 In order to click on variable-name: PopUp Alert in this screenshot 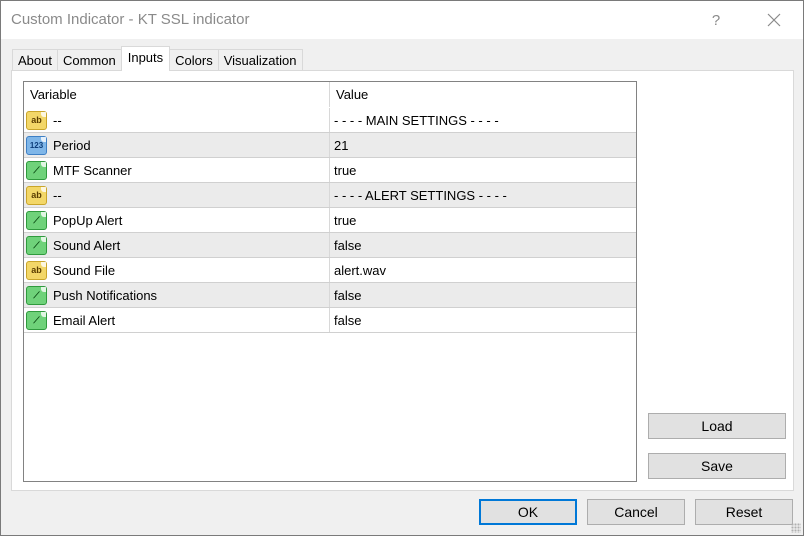, I will do `click(88, 220)`.